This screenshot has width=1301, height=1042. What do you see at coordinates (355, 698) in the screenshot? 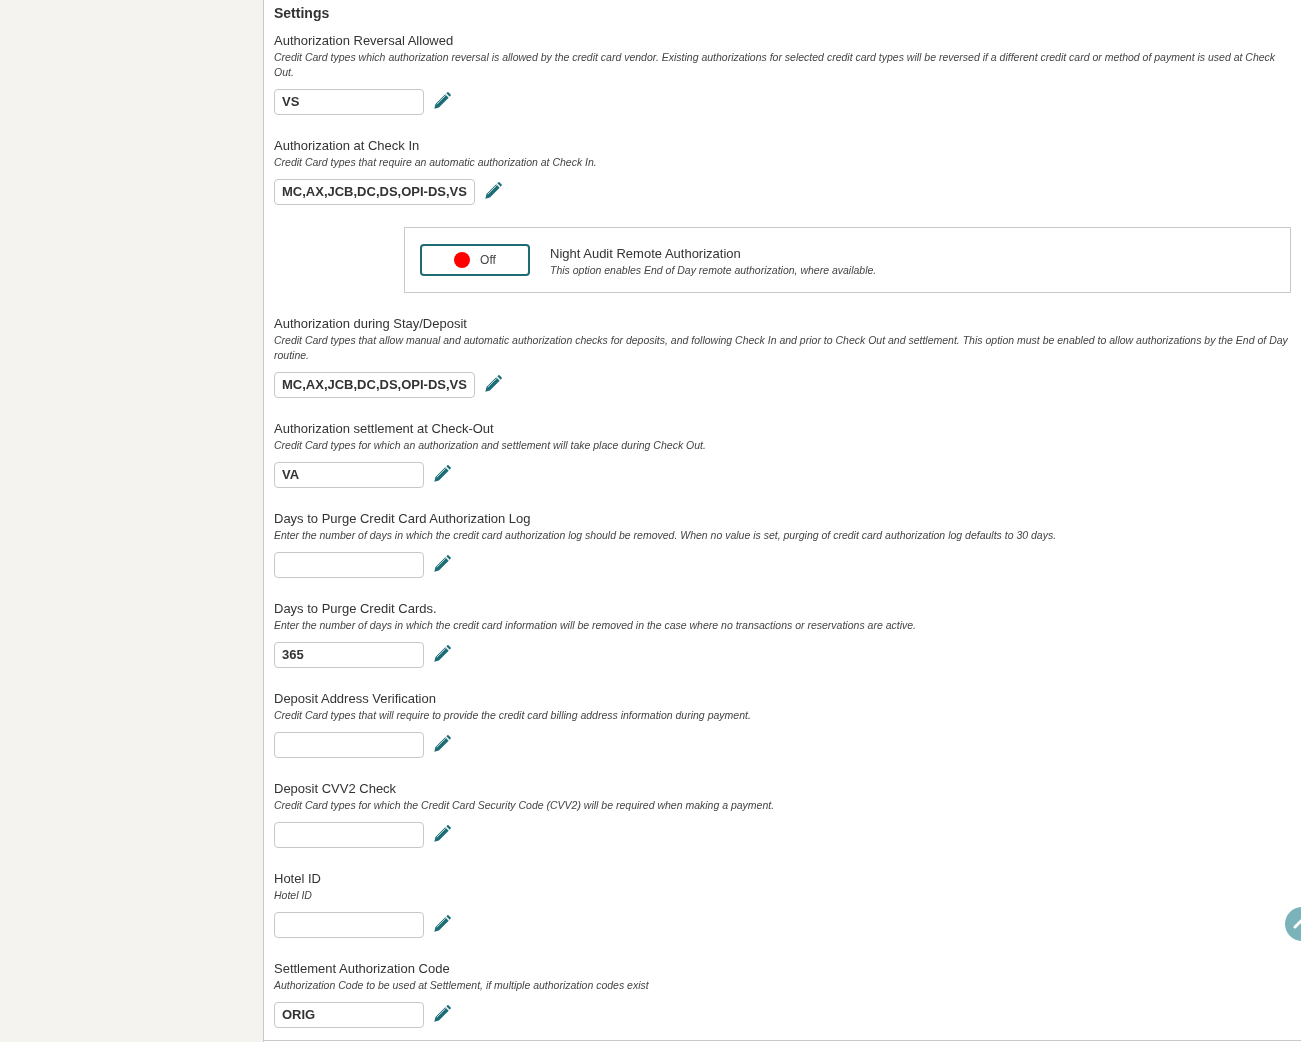
I see `setting-label: Deposit Address Verification` at bounding box center [355, 698].